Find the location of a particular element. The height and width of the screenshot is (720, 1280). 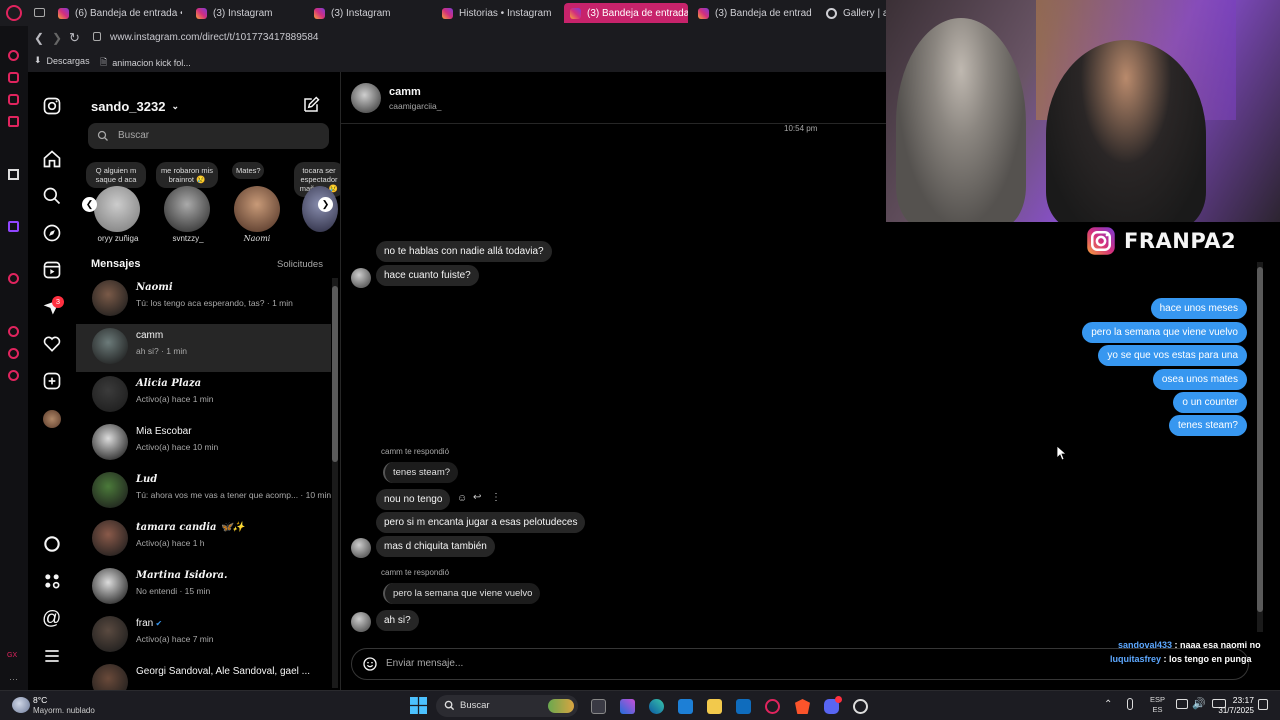

reels-icon is located at coordinates (52, 270).